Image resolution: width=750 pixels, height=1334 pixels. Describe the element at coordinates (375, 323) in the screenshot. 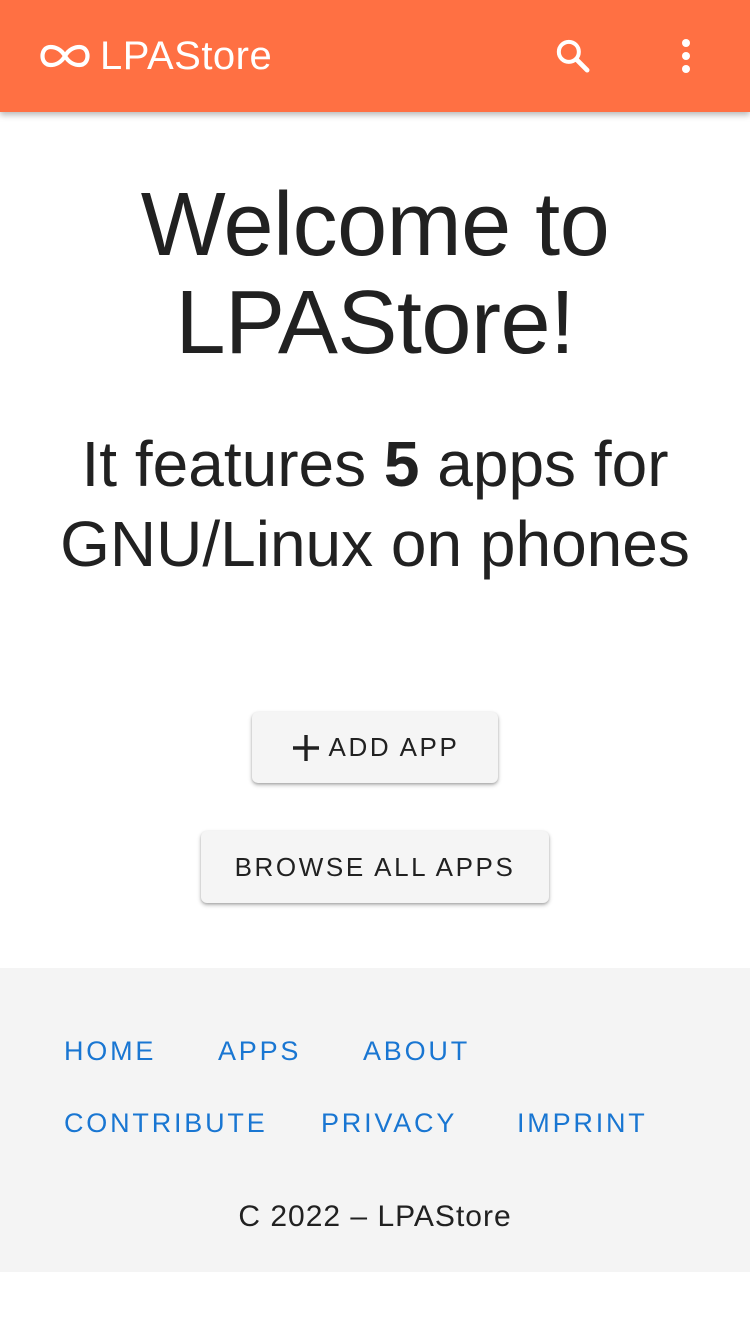

I see `welcome-line-2: LPAStore!` at that location.